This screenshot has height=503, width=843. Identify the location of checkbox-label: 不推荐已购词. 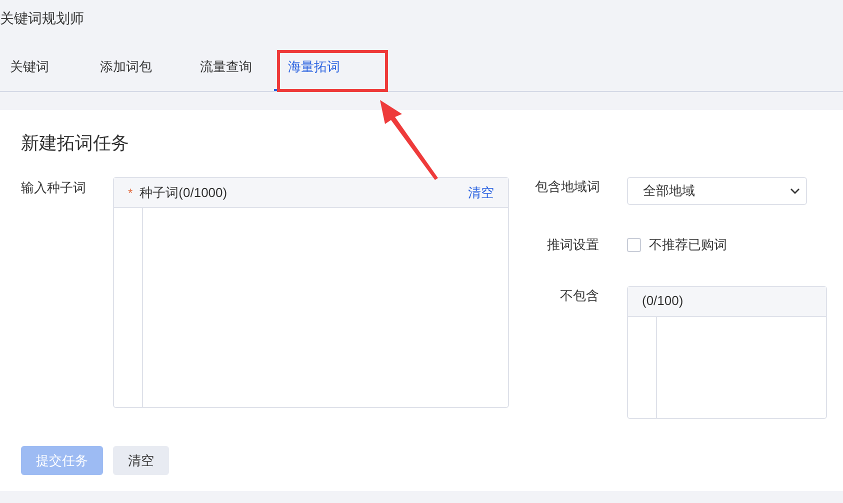
(688, 245).